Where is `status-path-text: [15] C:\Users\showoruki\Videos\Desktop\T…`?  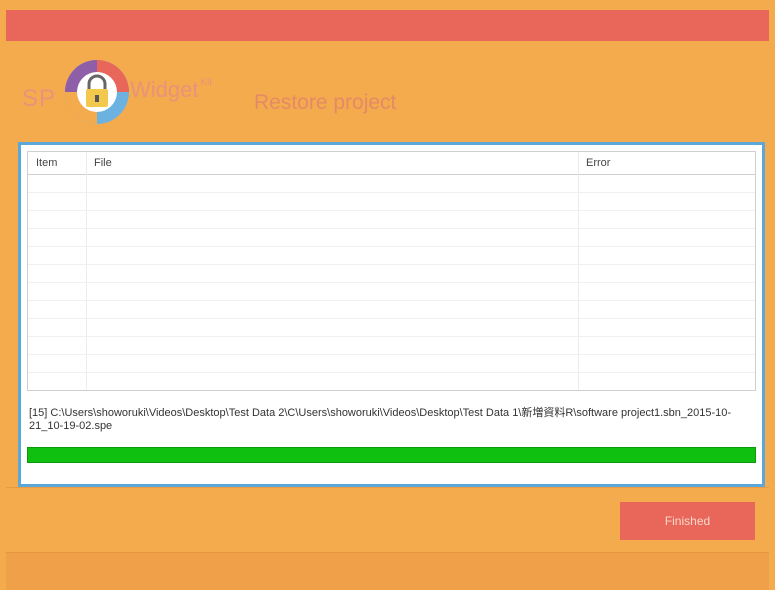
status-path-text: [15] C:\Users\showoruki\Videos\Desktop\T… is located at coordinates (380, 419).